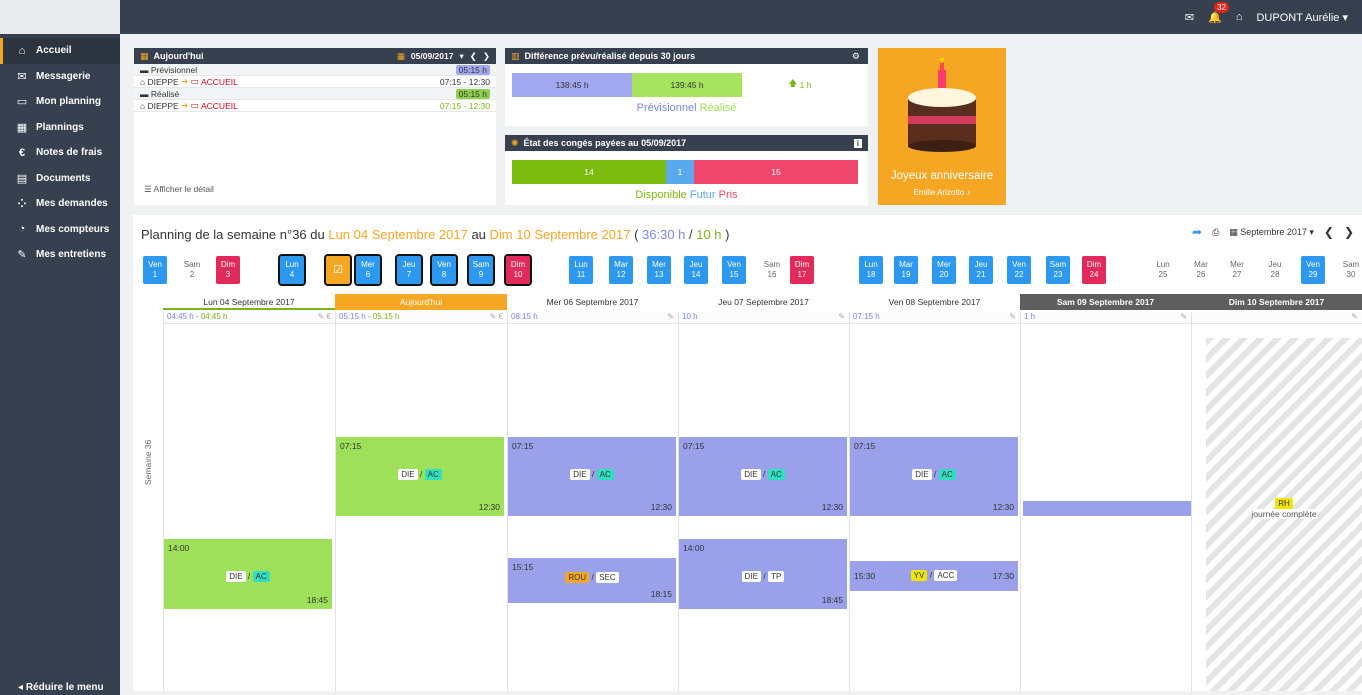 This screenshot has height=695, width=1362. What do you see at coordinates (368, 274) in the screenshot?
I see `day-number: 6` at bounding box center [368, 274].